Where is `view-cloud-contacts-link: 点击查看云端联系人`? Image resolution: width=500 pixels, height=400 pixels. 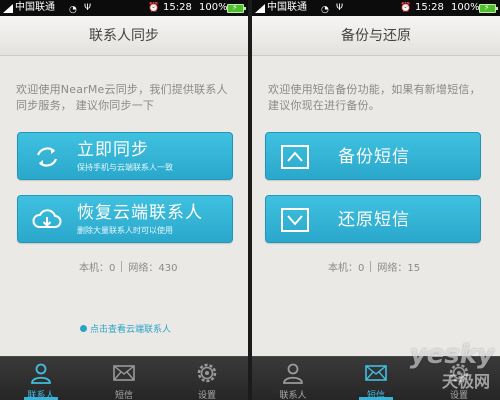 view-cloud-contacts-link: 点击查看云端联系人 is located at coordinates (125, 328).